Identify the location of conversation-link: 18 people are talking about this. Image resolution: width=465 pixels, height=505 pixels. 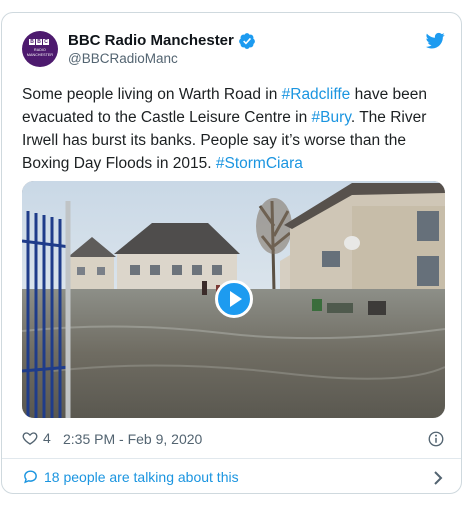
(234, 478).